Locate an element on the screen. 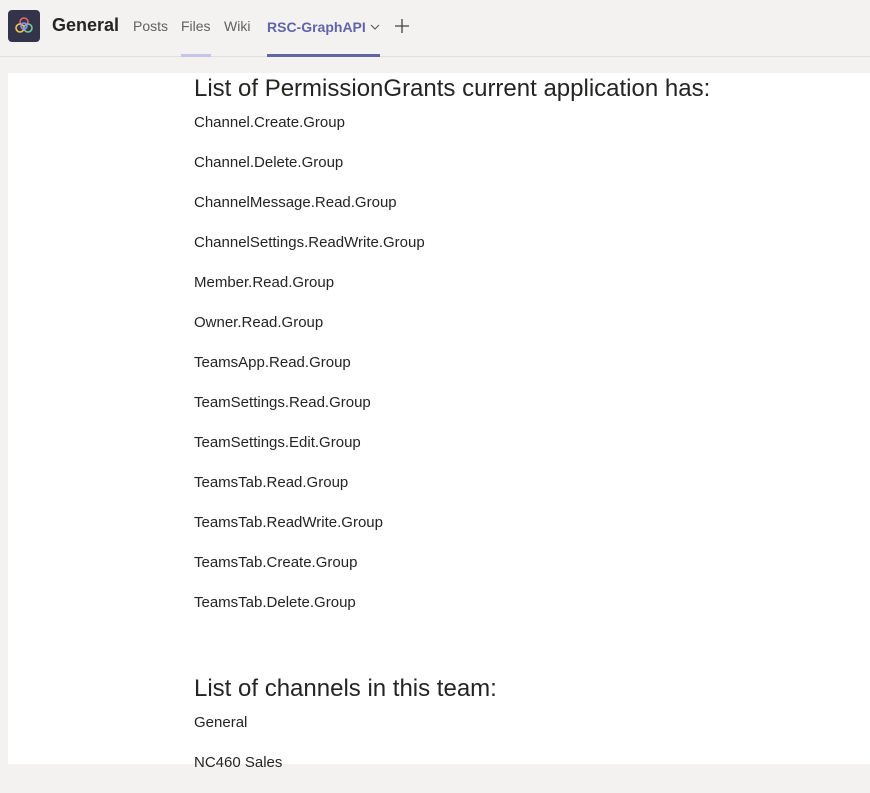 The image size is (870, 793). add-tab-button is located at coordinates (402, 26).